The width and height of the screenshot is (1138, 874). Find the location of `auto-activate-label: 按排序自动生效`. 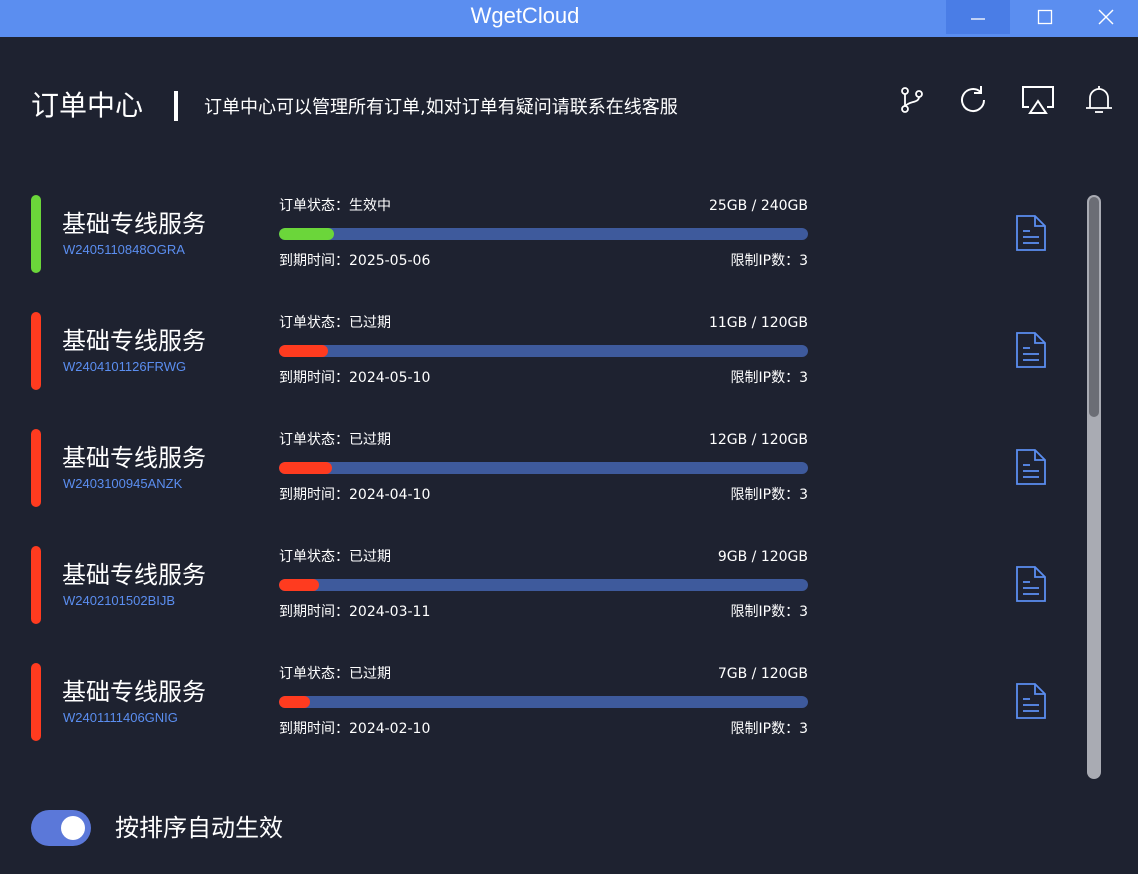

auto-activate-label: 按排序自动生效 is located at coordinates (199, 828).